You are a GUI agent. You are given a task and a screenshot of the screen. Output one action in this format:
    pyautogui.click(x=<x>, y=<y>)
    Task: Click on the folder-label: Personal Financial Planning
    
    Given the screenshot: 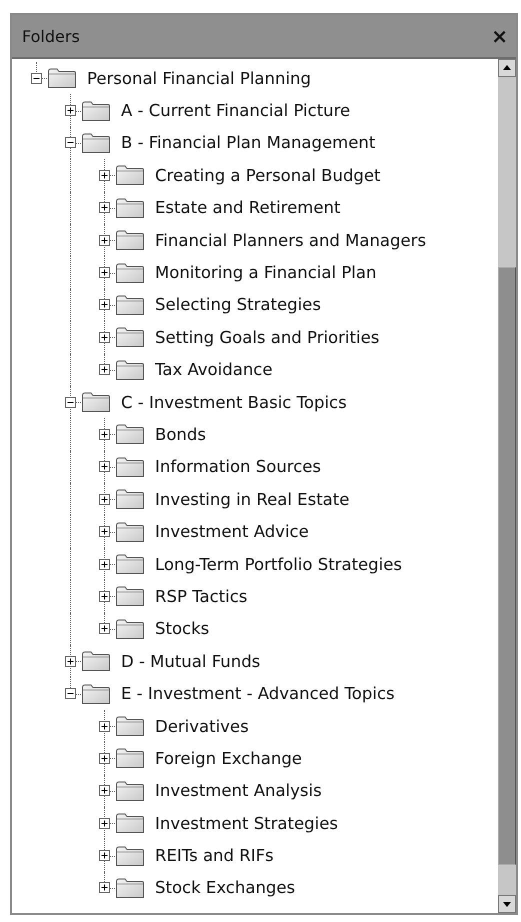 What is the action you would take?
    pyautogui.click(x=199, y=78)
    